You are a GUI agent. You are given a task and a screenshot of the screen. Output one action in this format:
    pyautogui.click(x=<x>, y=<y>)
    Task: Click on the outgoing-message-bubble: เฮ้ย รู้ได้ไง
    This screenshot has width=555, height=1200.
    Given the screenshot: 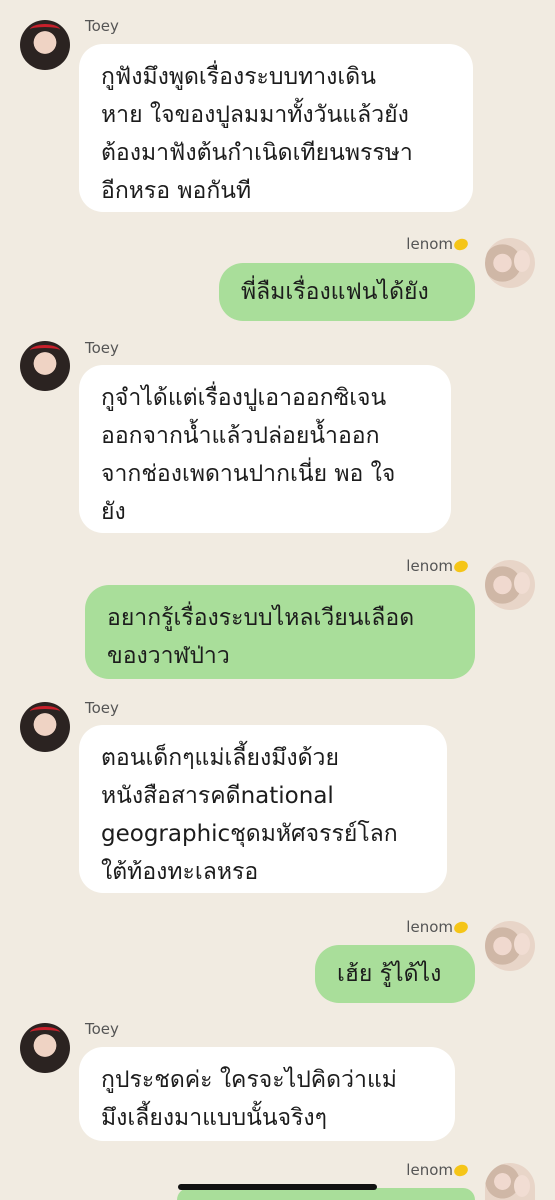 What is the action you would take?
    pyautogui.click(x=395, y=974)
    